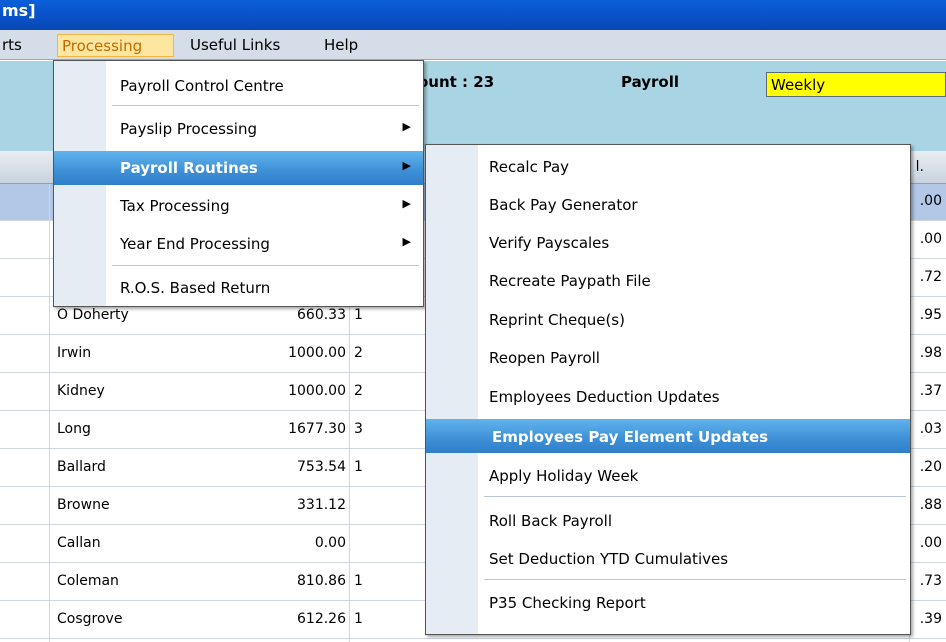  I want to click on employee-surname-cell: Irwin, so click(74, 353).